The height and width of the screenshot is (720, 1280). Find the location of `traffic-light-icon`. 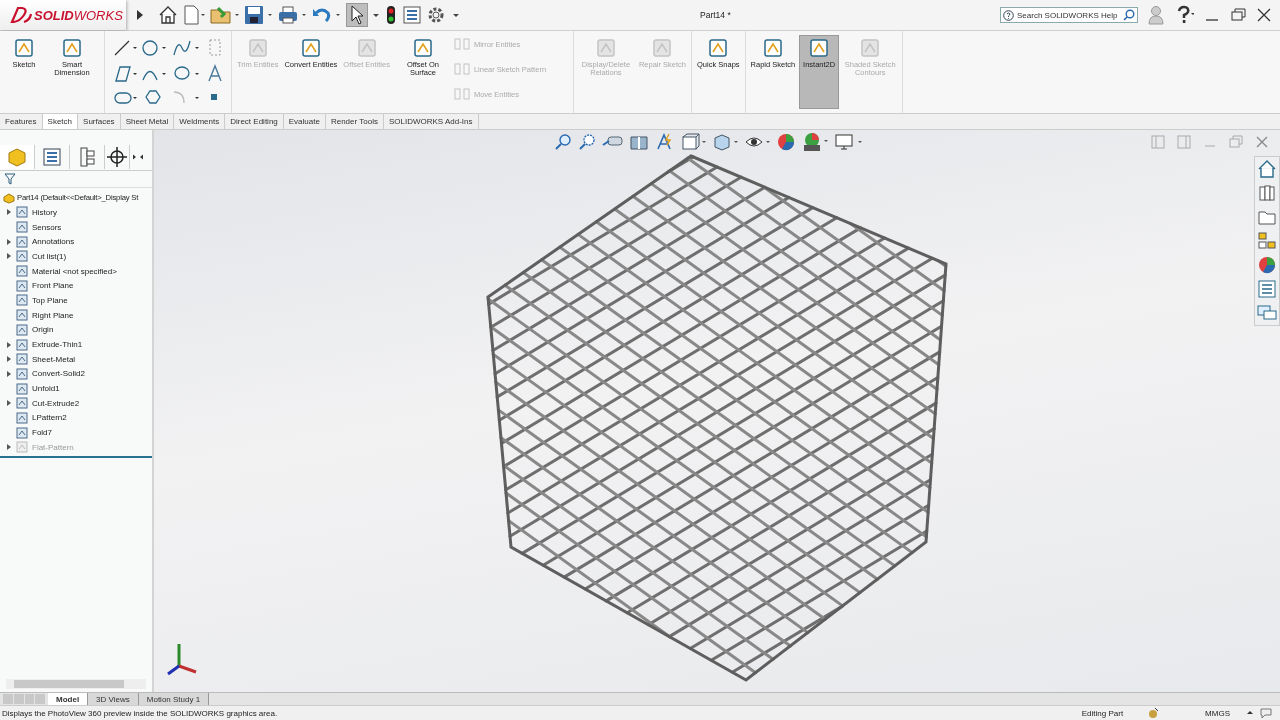

traffic-light-icon is located at coordinates (391, 15).